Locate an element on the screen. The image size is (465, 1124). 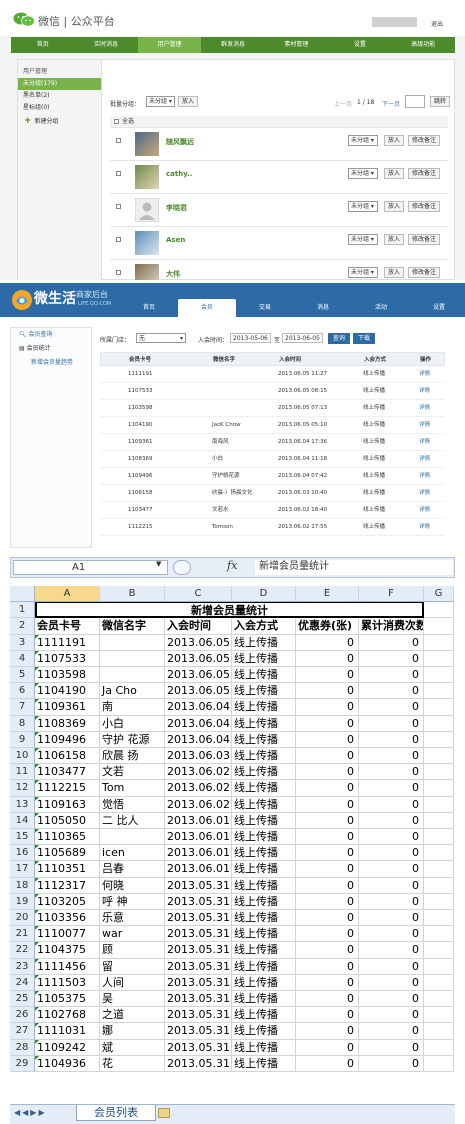
group-ungrouped: 未分组(179) is located at coordinates (59, 84).